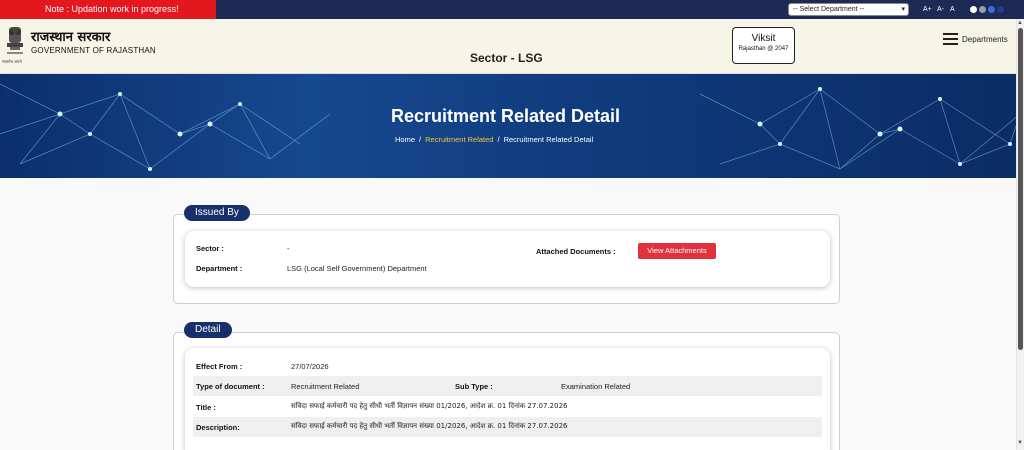 The width and height of the screenshot is (1024, 450). Describe the element at coordinates (548, 139) in the screenshot. I see `breadcrumb-current: Recruitment Related Detail` at that location.